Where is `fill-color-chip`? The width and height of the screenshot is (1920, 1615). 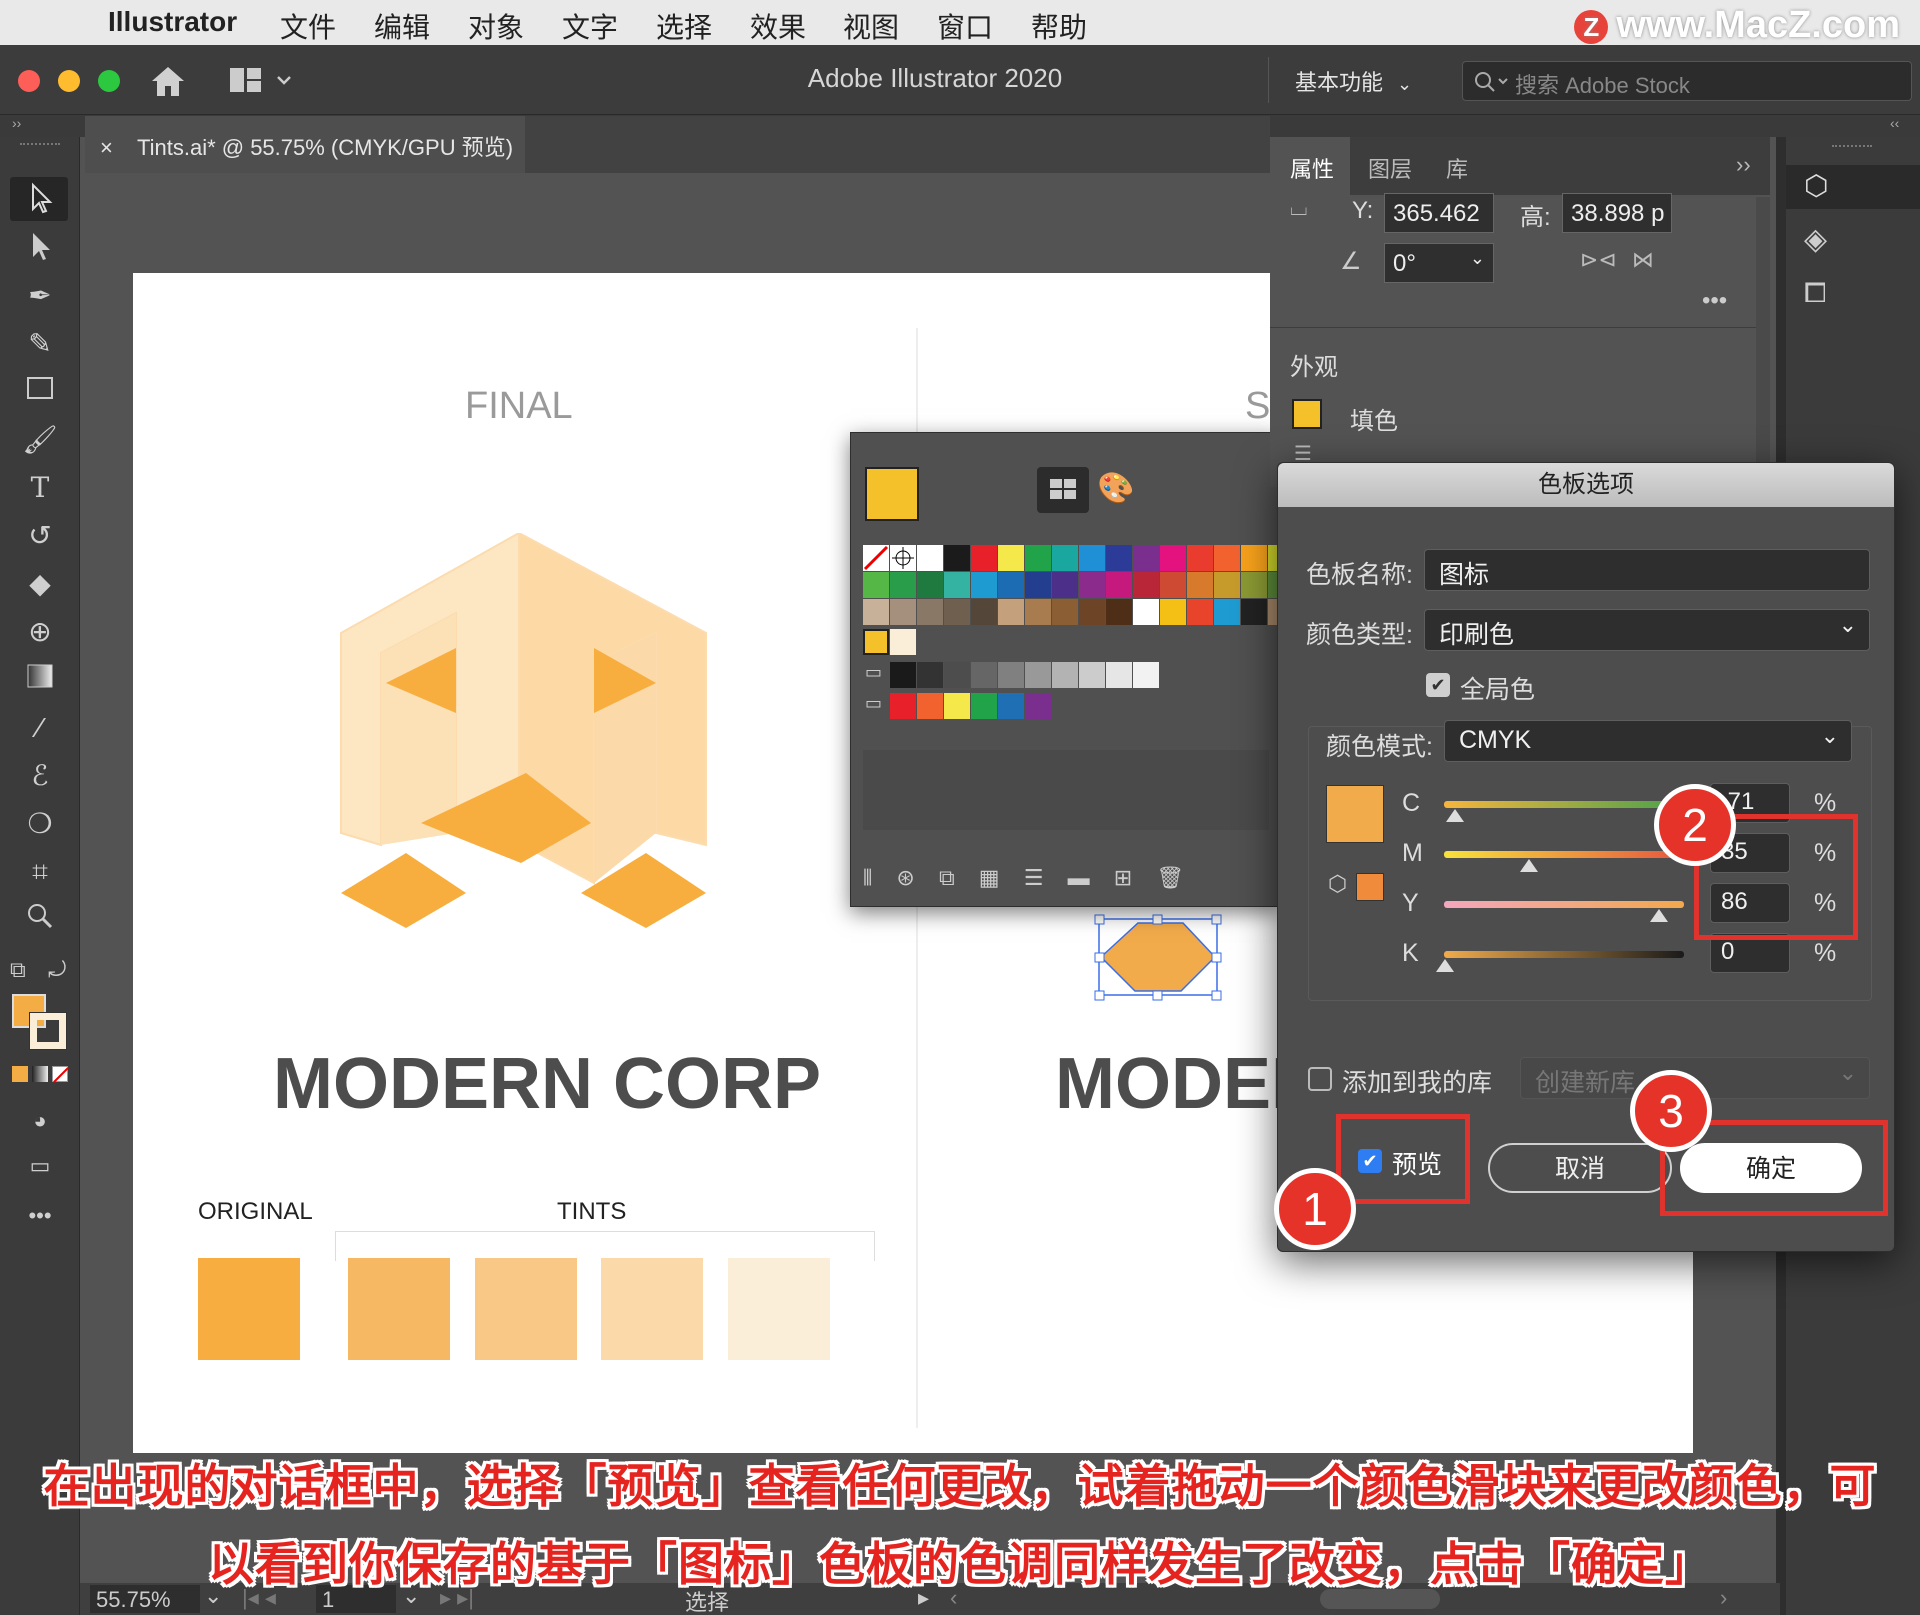 fill-color-chip is located at coordinates (1307, 414).